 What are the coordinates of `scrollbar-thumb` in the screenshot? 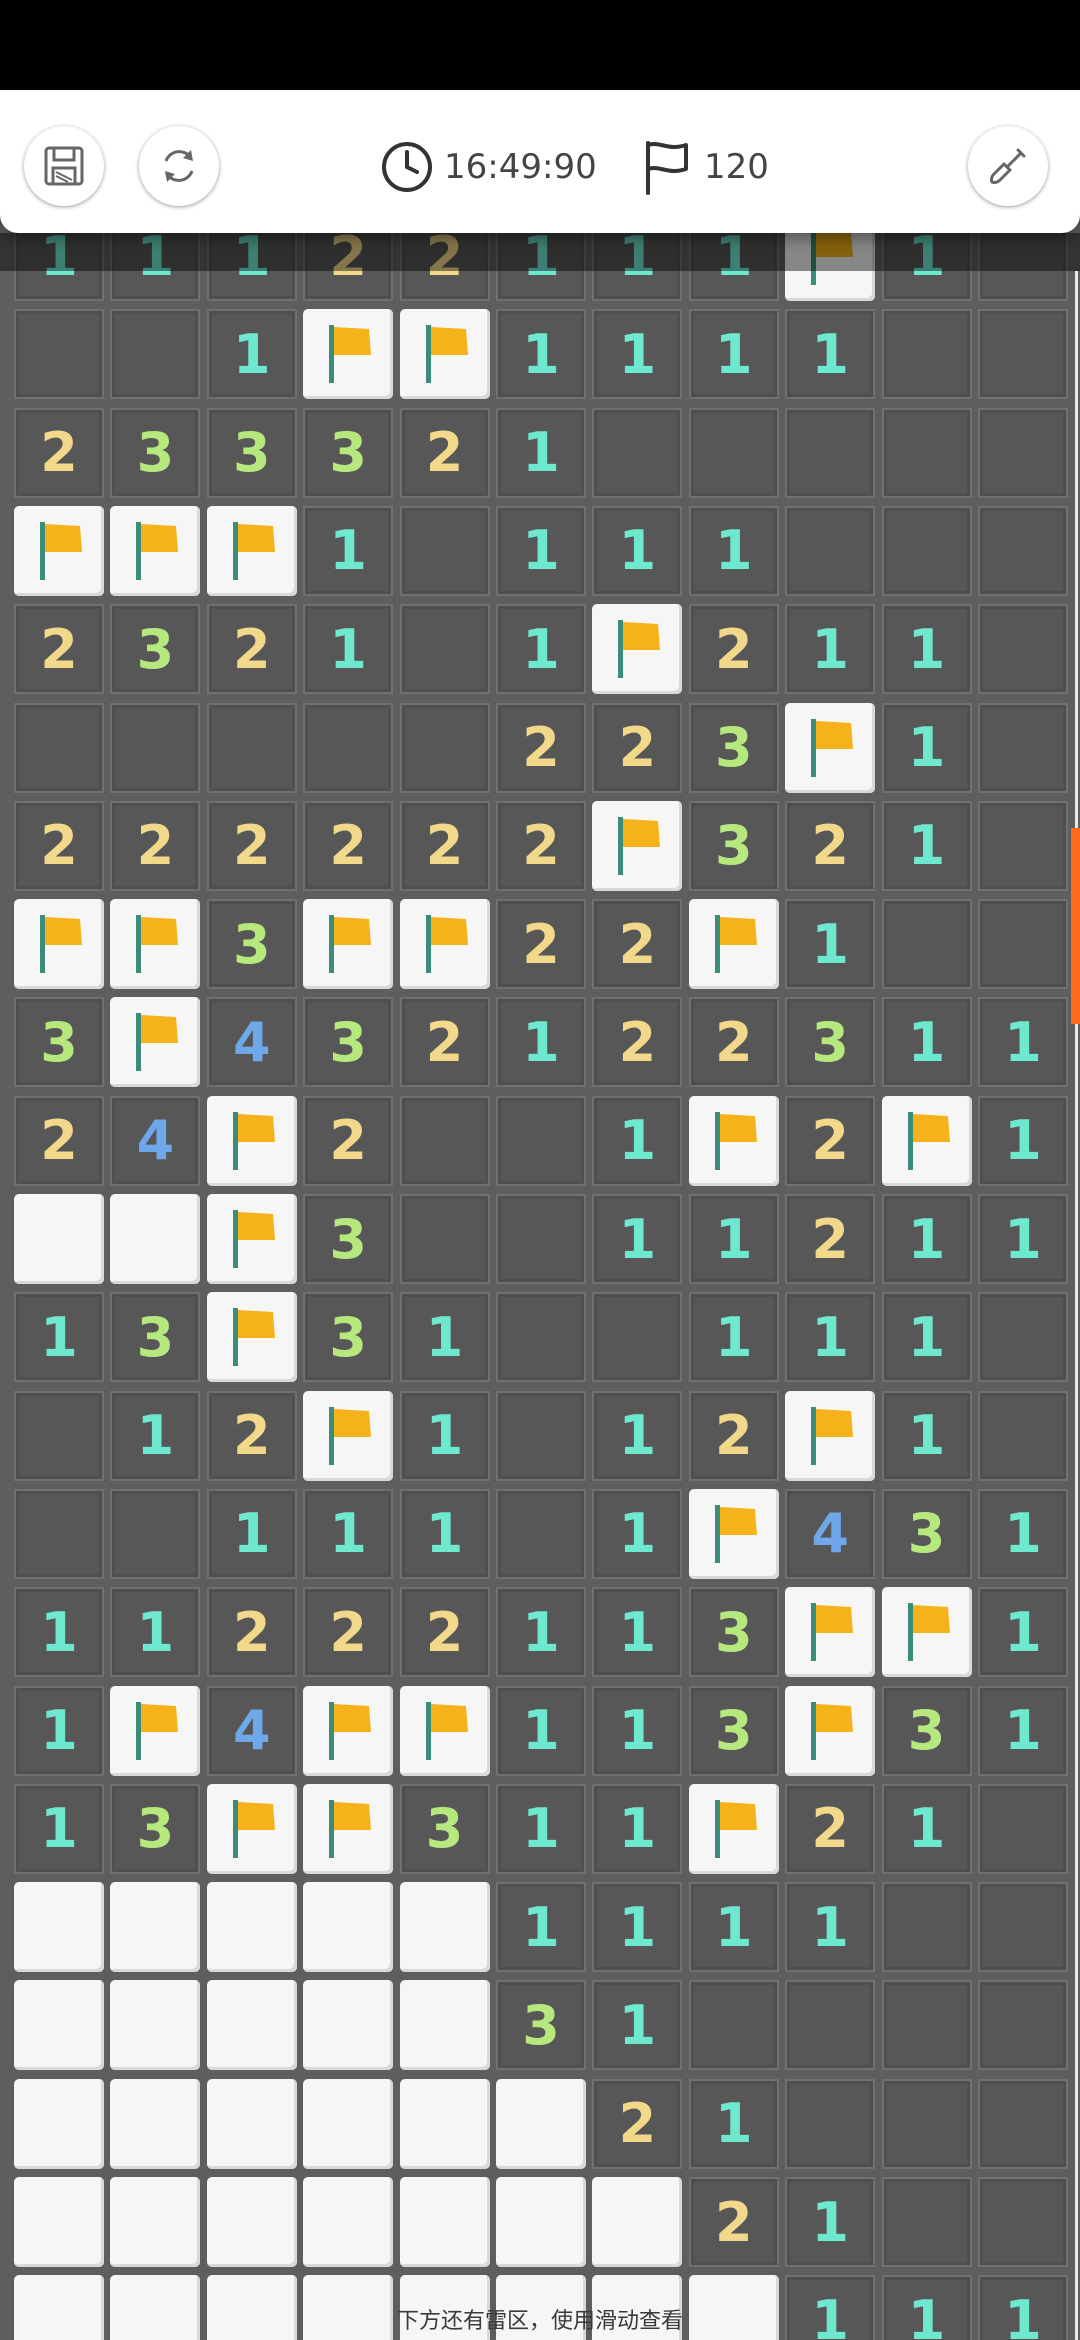 It's located at (1075, 926).